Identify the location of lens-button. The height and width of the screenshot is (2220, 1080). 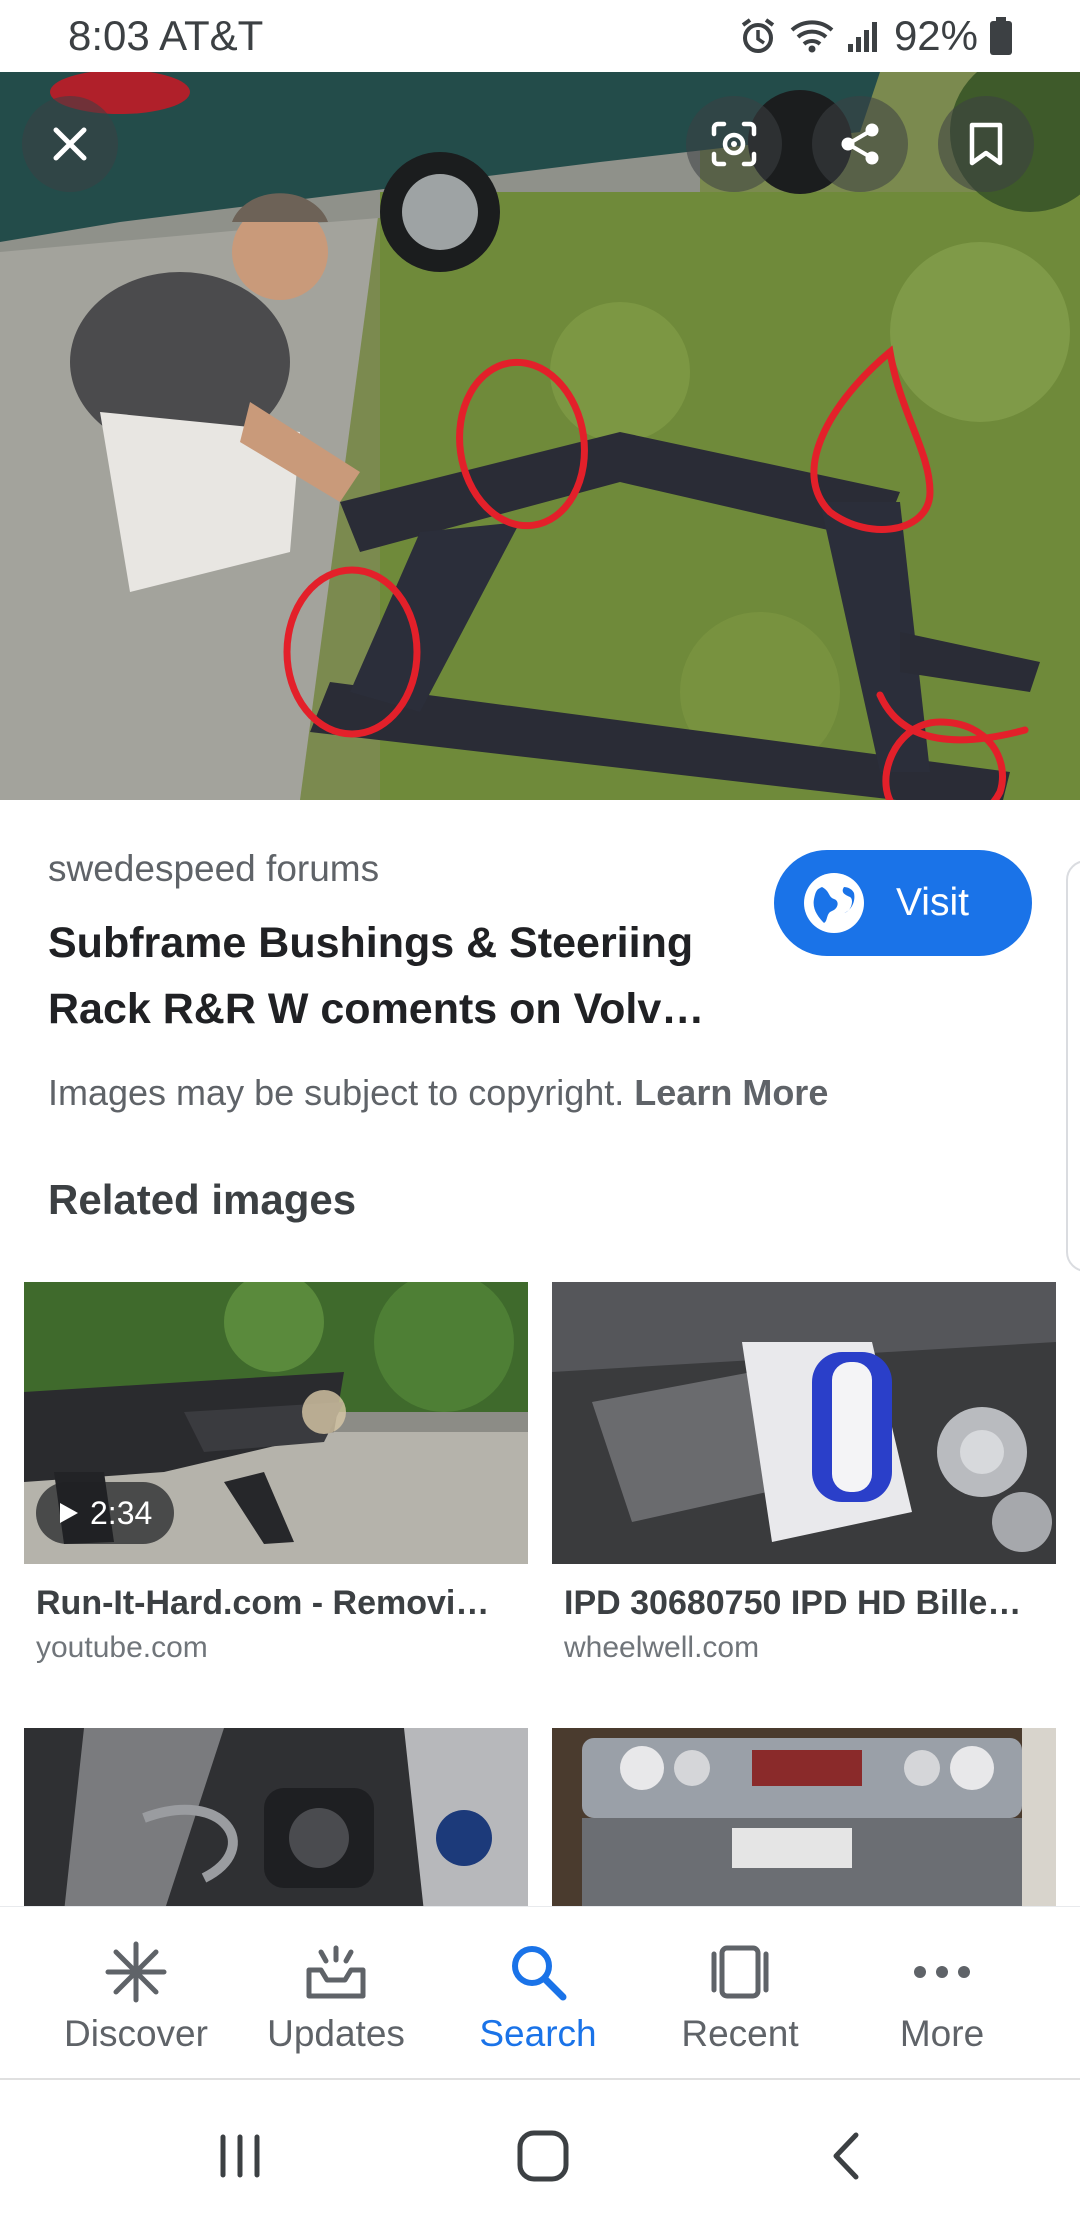
(734, 144).